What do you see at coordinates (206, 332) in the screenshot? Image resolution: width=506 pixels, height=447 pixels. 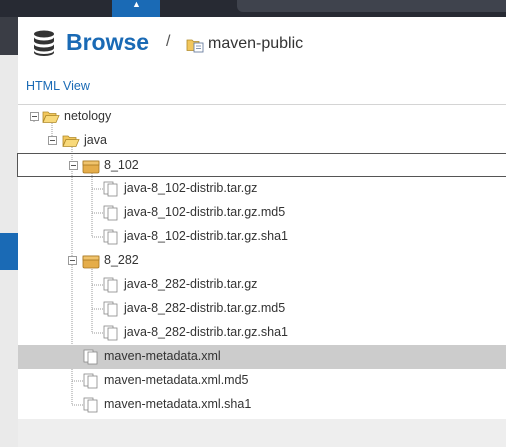 I see `tree-node-label: java-8_282-distrib.tar.gz.sha1` at bounding box center [206, 332].